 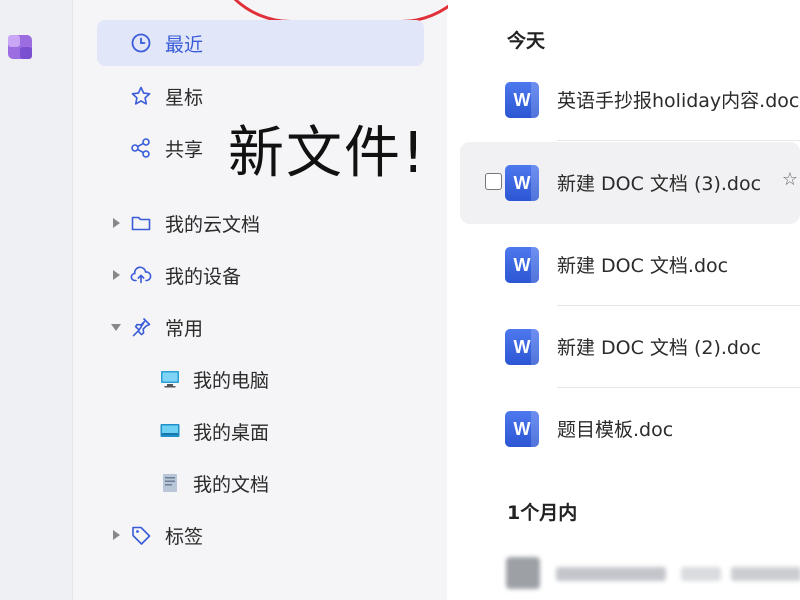 What do you see at coordinates (141, 275) in the screenshot?
I see `cloud-upload-icon` at bounding box center [141, 275].